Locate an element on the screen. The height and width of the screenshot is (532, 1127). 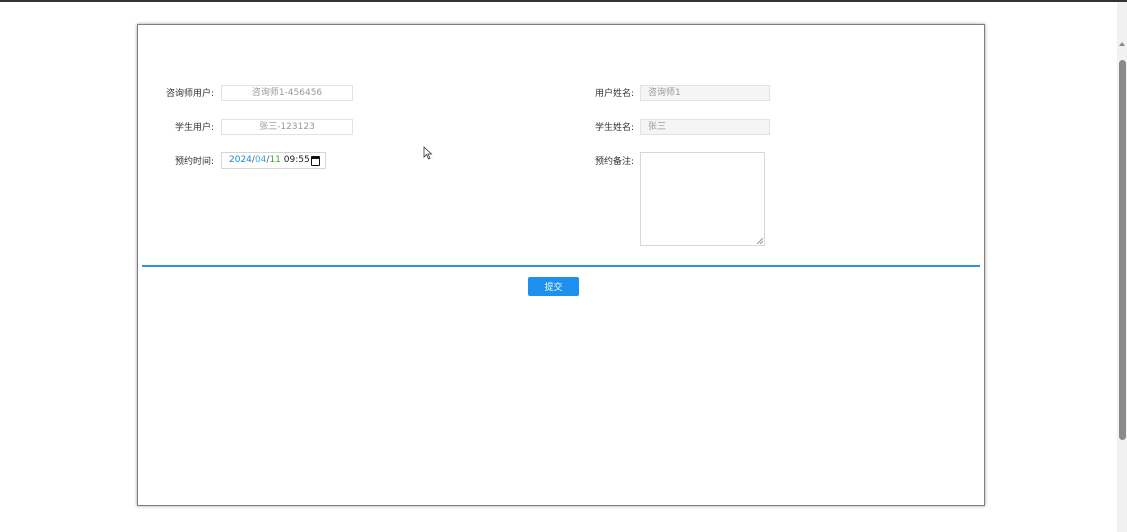
counselor-user-field: 咨询师1-456456 is located at coordinates (287, 93).